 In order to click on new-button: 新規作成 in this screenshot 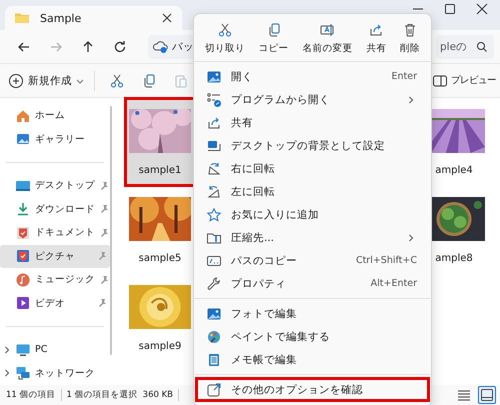, I will do `click(47, 81)`.